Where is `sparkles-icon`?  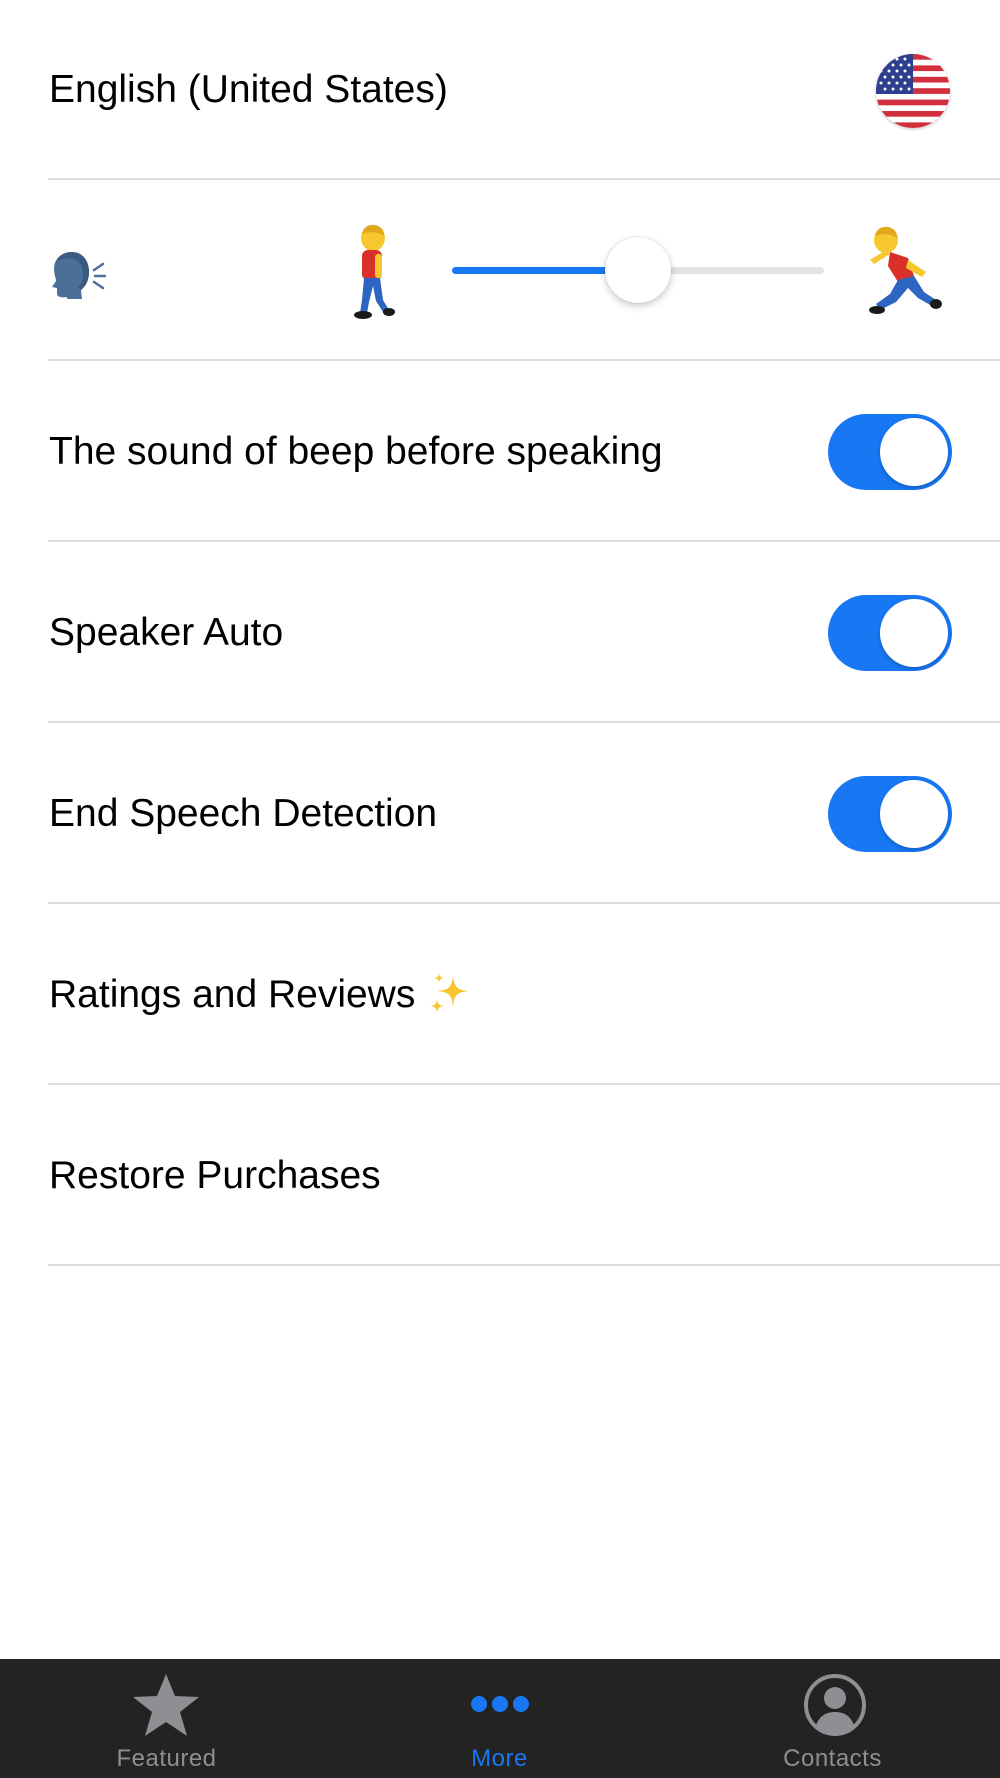
sparkles-icon is located at coordinates (450, 992).